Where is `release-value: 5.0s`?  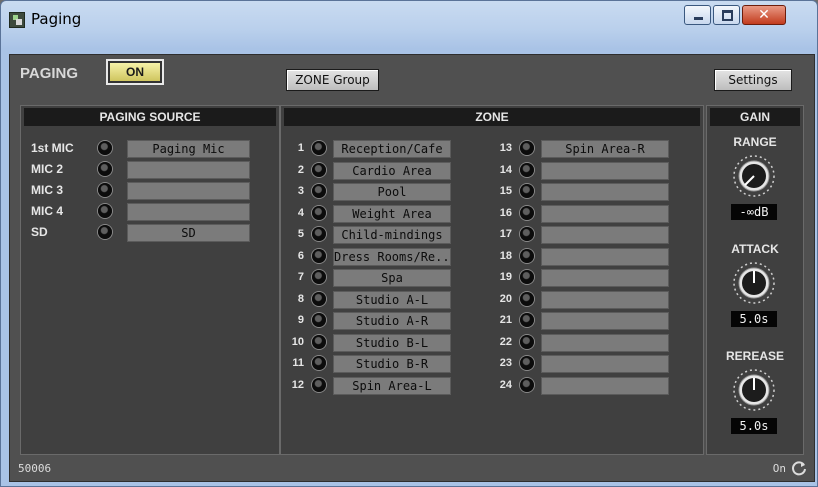 release-value: 5.0s is located at coordinates (754, 426).